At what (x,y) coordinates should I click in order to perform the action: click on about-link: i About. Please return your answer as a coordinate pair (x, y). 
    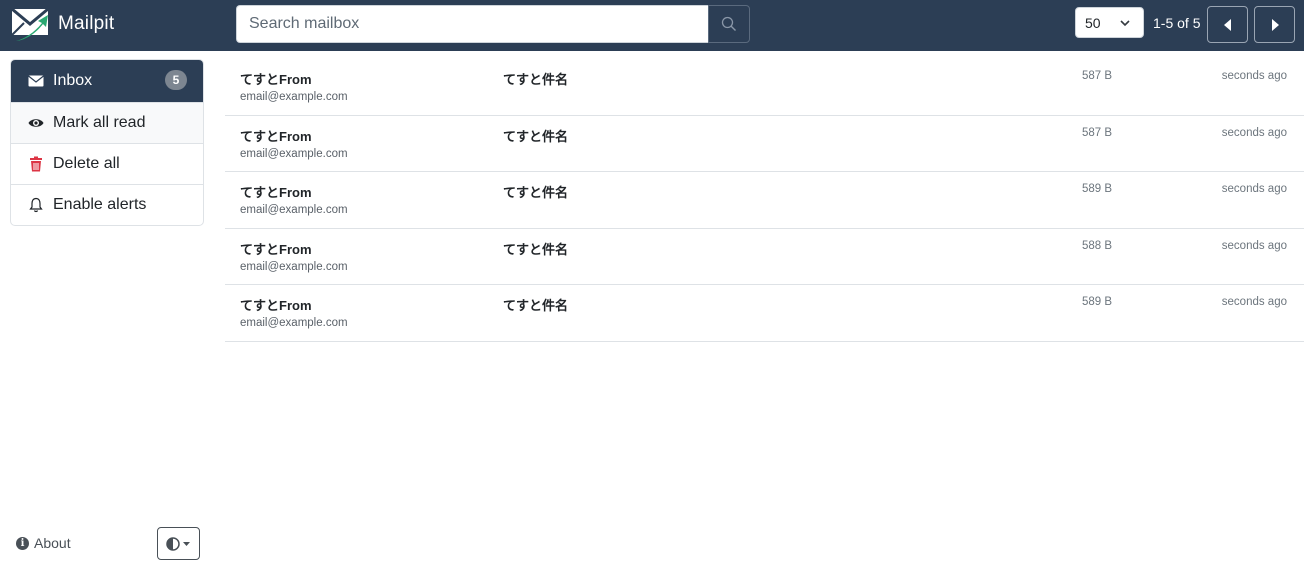
    Looking at the image, I should click on (43, 543).